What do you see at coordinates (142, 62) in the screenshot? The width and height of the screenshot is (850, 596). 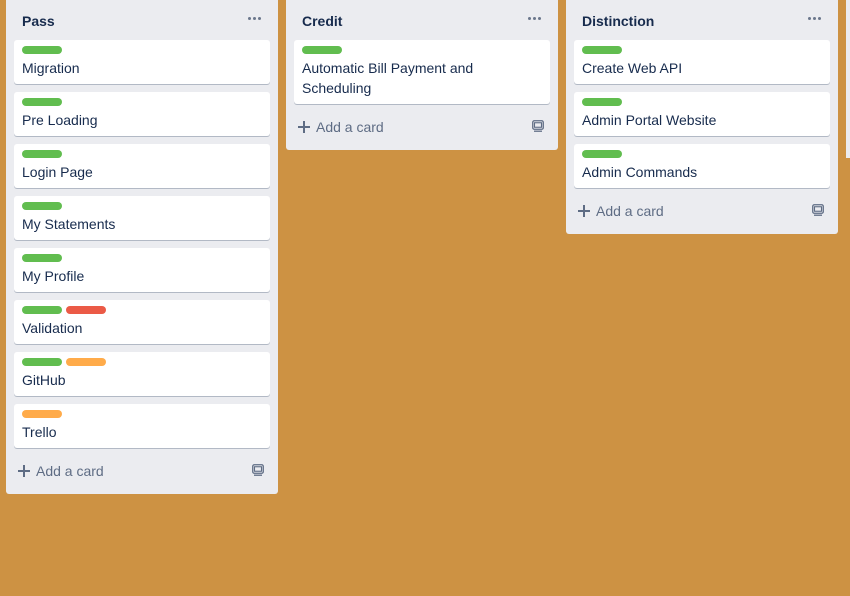 I see `card: Migration` at bounding box center [142, 62].